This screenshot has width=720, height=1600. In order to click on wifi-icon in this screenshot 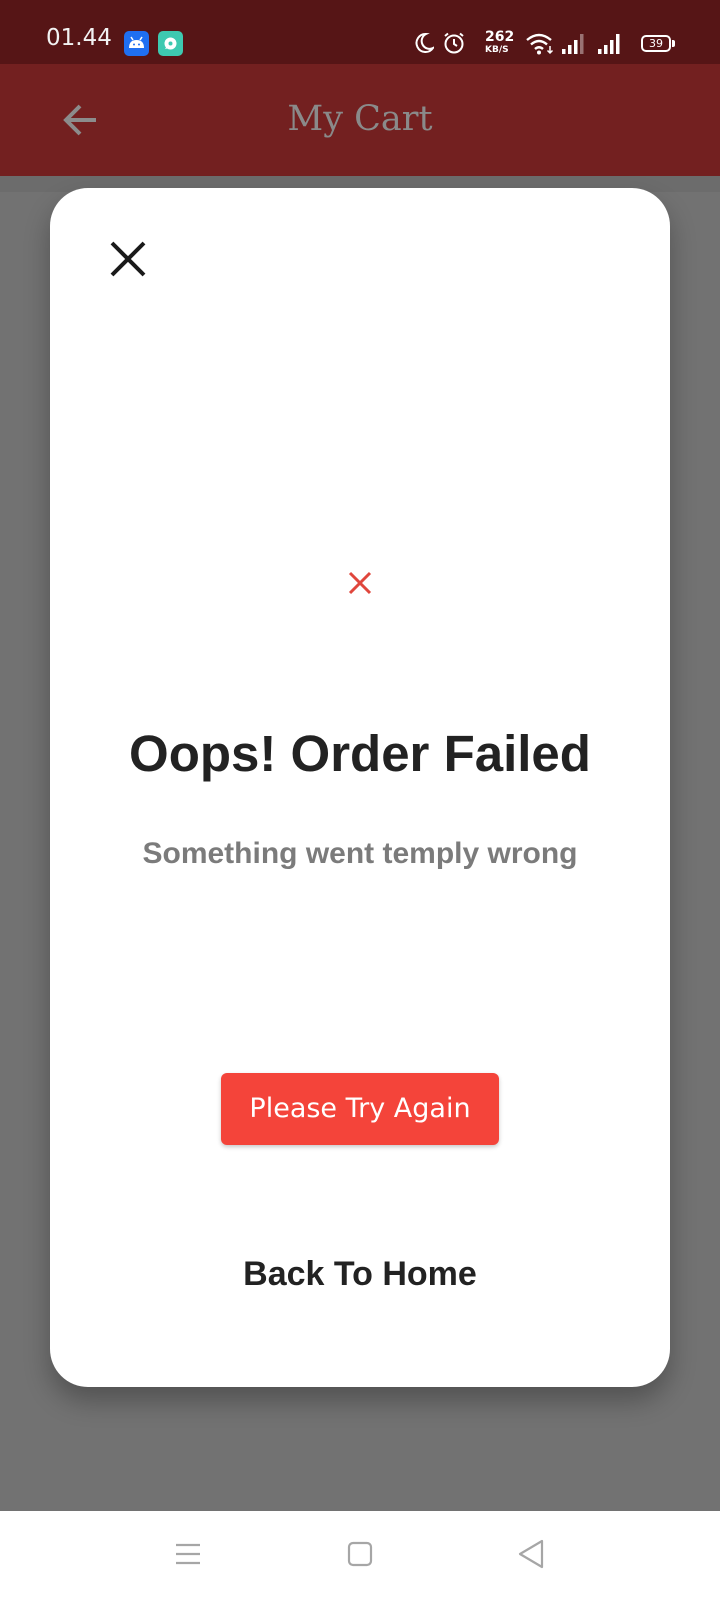, I will do `click(540, 44)`.